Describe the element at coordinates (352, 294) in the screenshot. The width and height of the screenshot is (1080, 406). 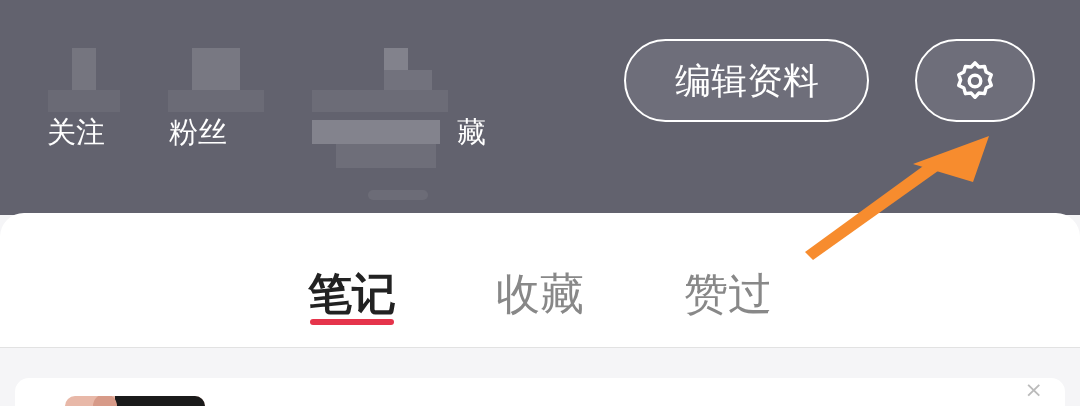
I see `tab: 笔记` at that location.